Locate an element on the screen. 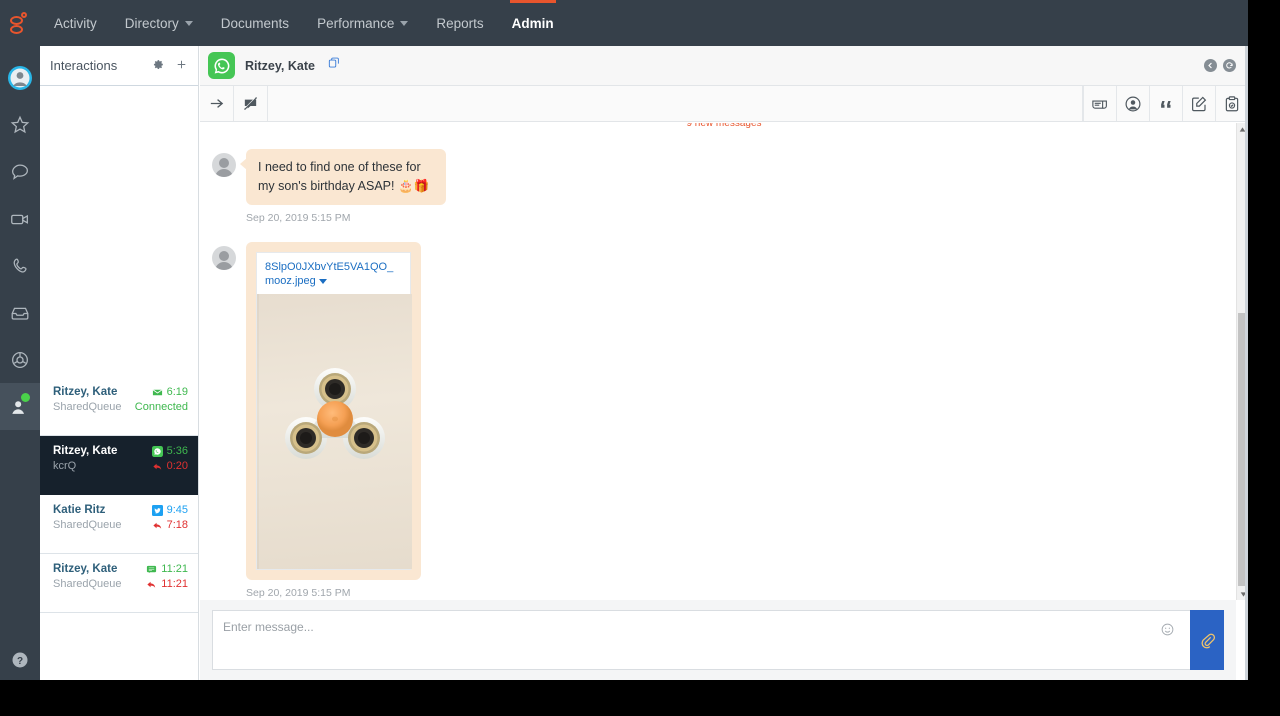 The width and height of the screenshot is (1280, 716). help-button: ? is located at coordinates (20, 660).